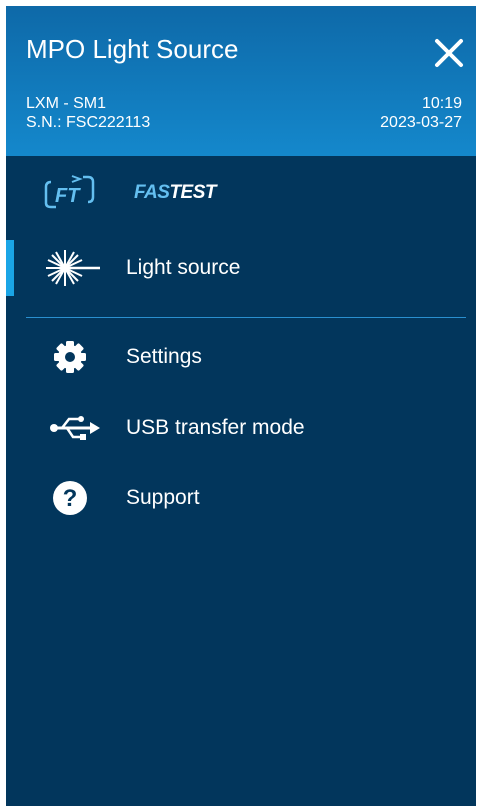 The height and width of the screenshot is (806, 482). Describe the element at coordinates (66, 103) in the screenshot. I see `device-model: LXM - SM1` at that location.